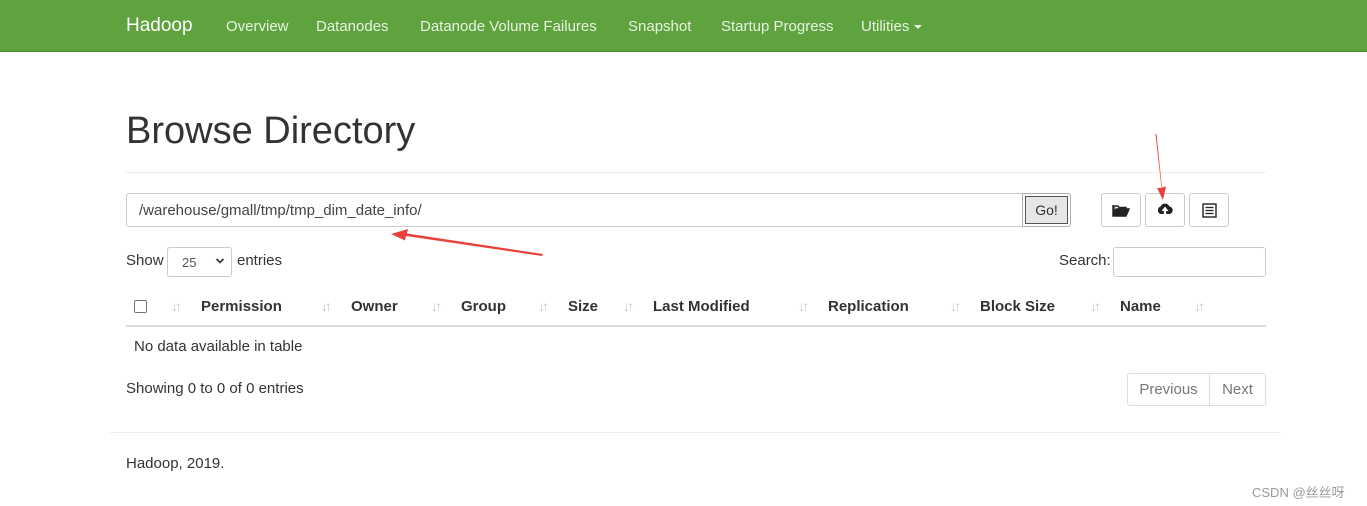 This screenshot has height=506, width=1367. I want to click on nav-utilities-label: Utilities, so click(885, 26).